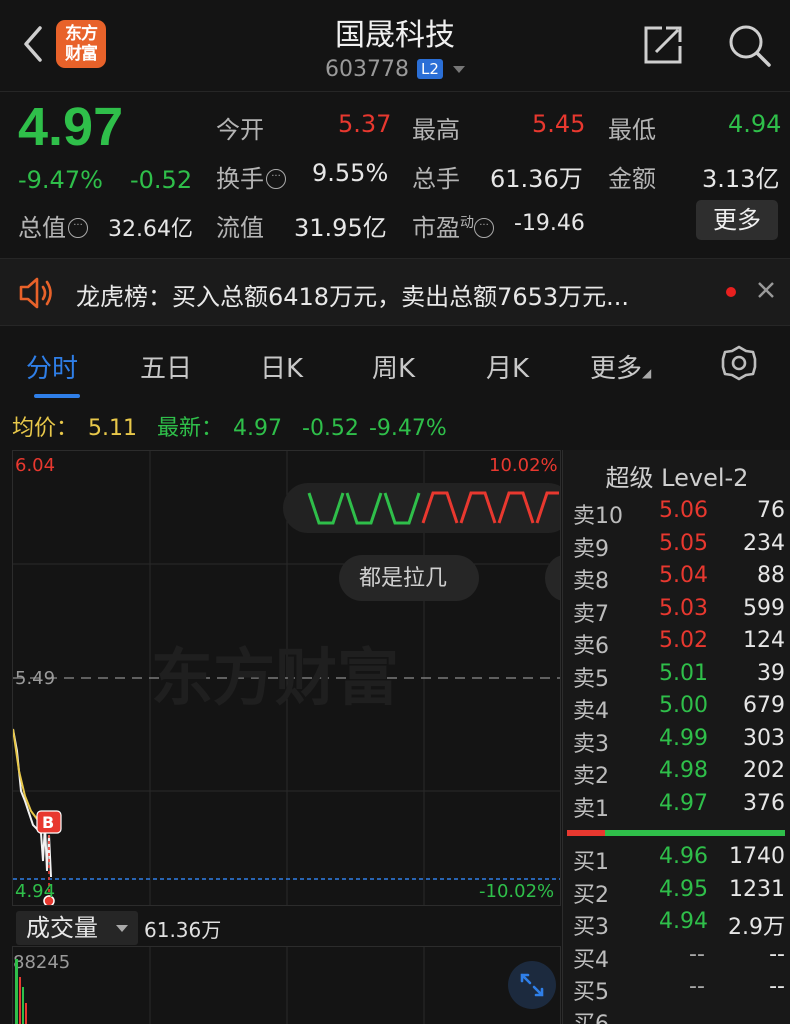  Describe the element at coordinates (676, 742) in the screenshot. I see `ask-row: 卖3 4.99 303` at that location.